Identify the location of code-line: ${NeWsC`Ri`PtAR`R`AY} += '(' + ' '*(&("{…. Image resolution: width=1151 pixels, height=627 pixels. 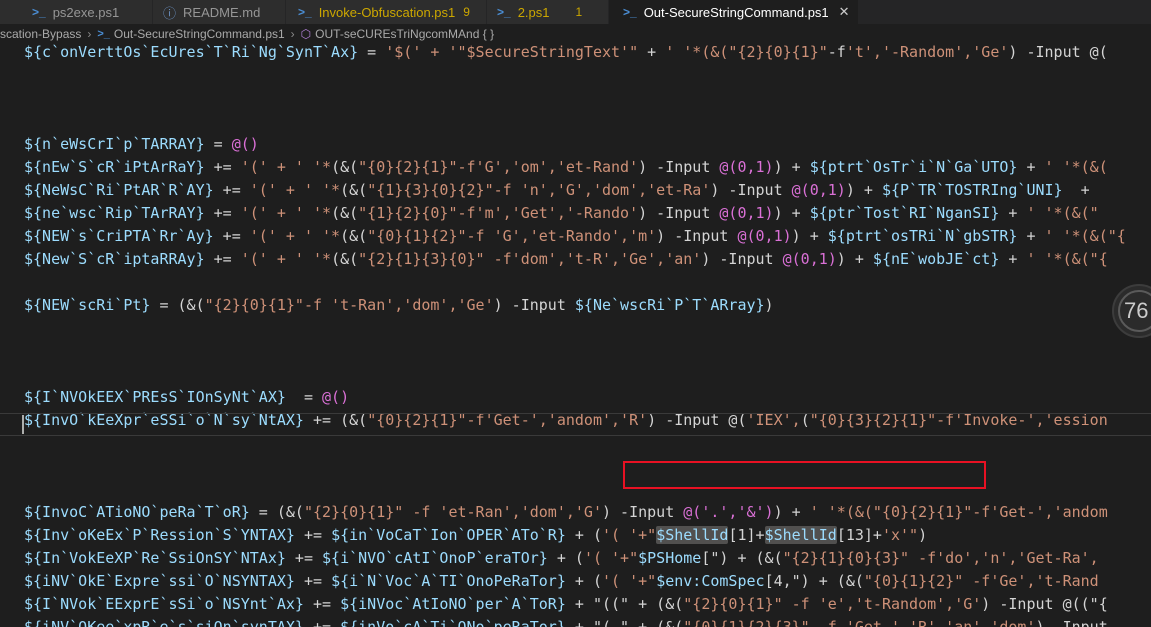
(561, 190).